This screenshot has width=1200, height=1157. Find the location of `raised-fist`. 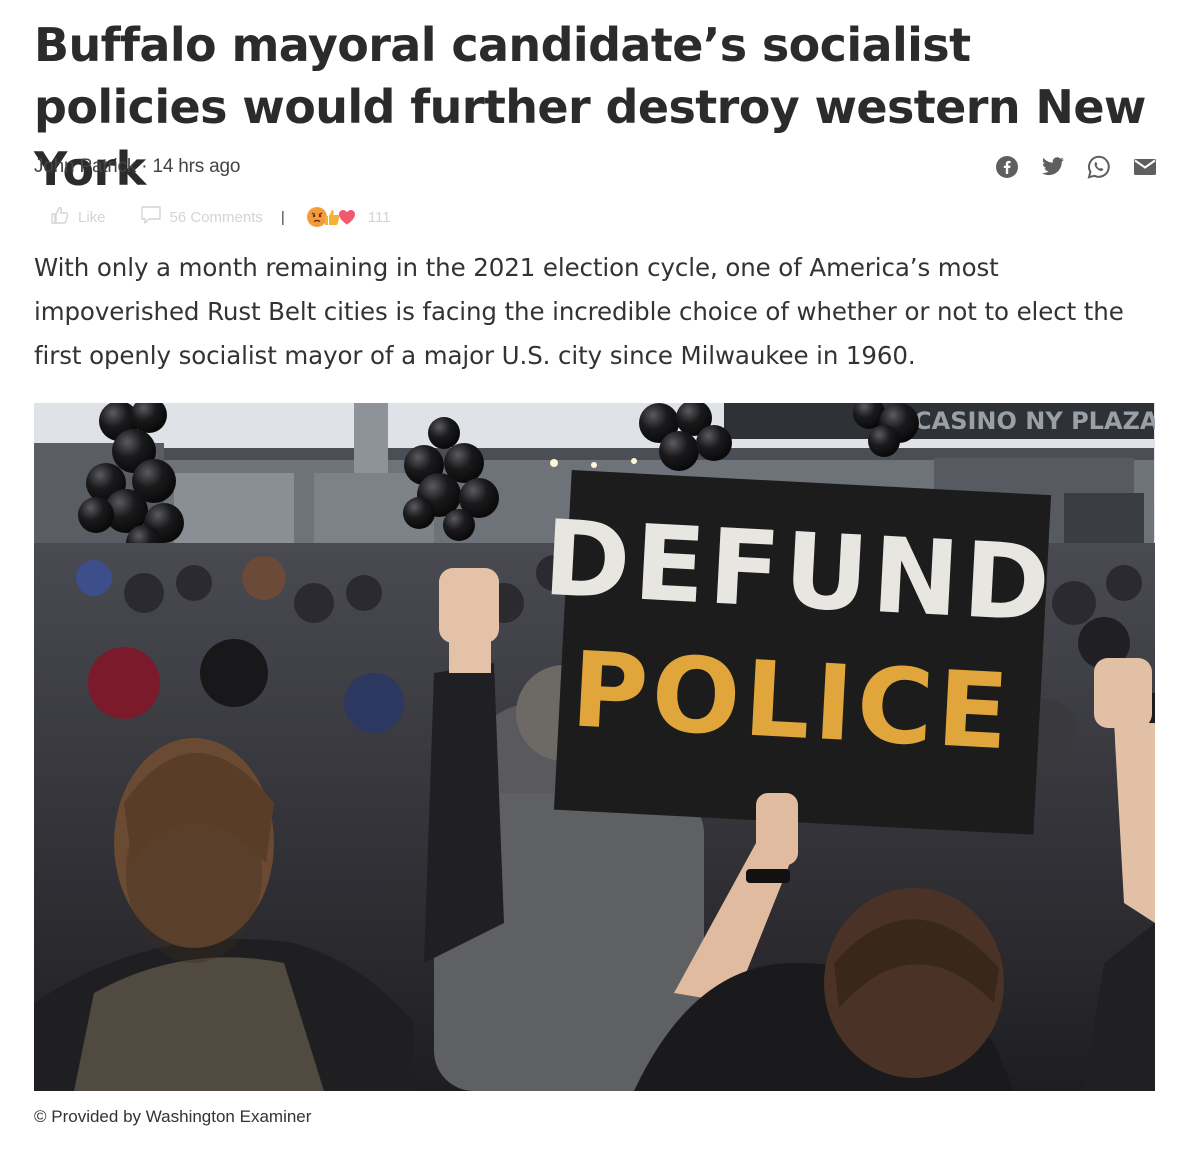

raised-fist is located at coordinates (469, 605).